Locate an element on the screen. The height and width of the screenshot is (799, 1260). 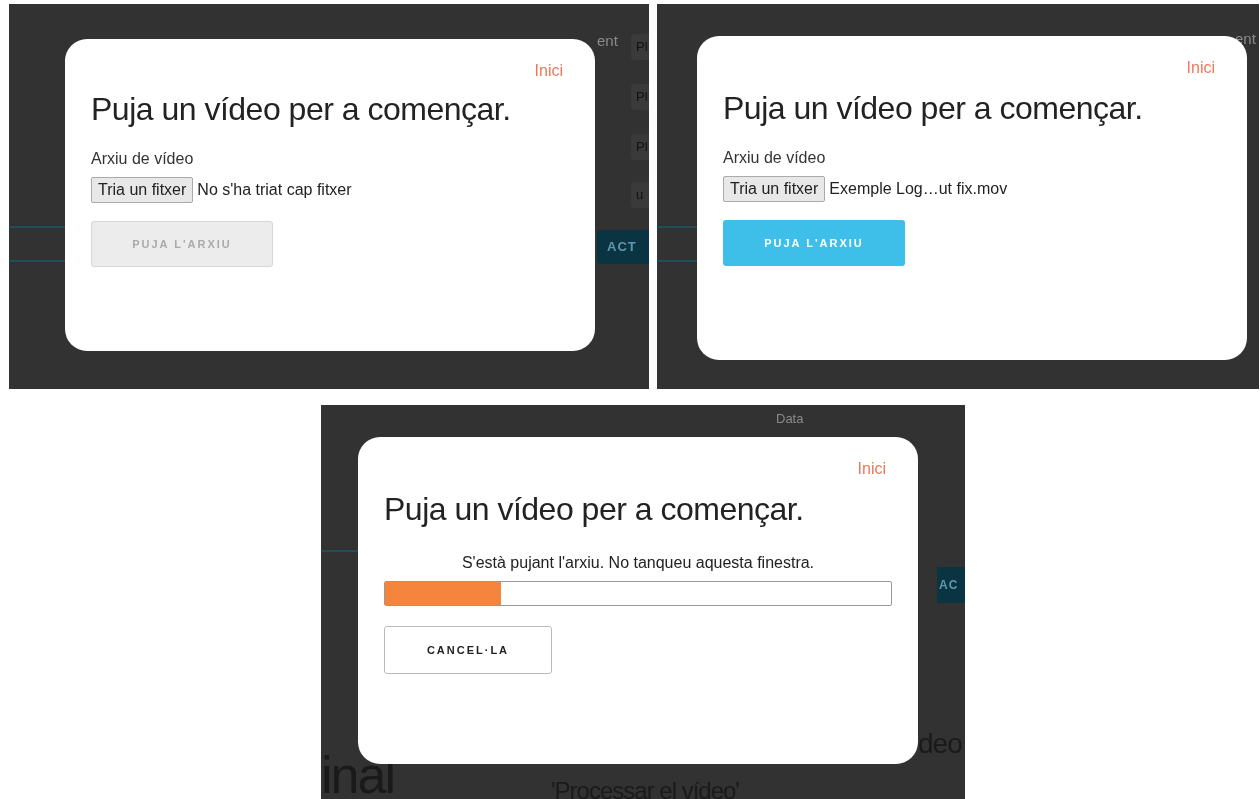
form-label: Data is located at coordinates (790, 419).